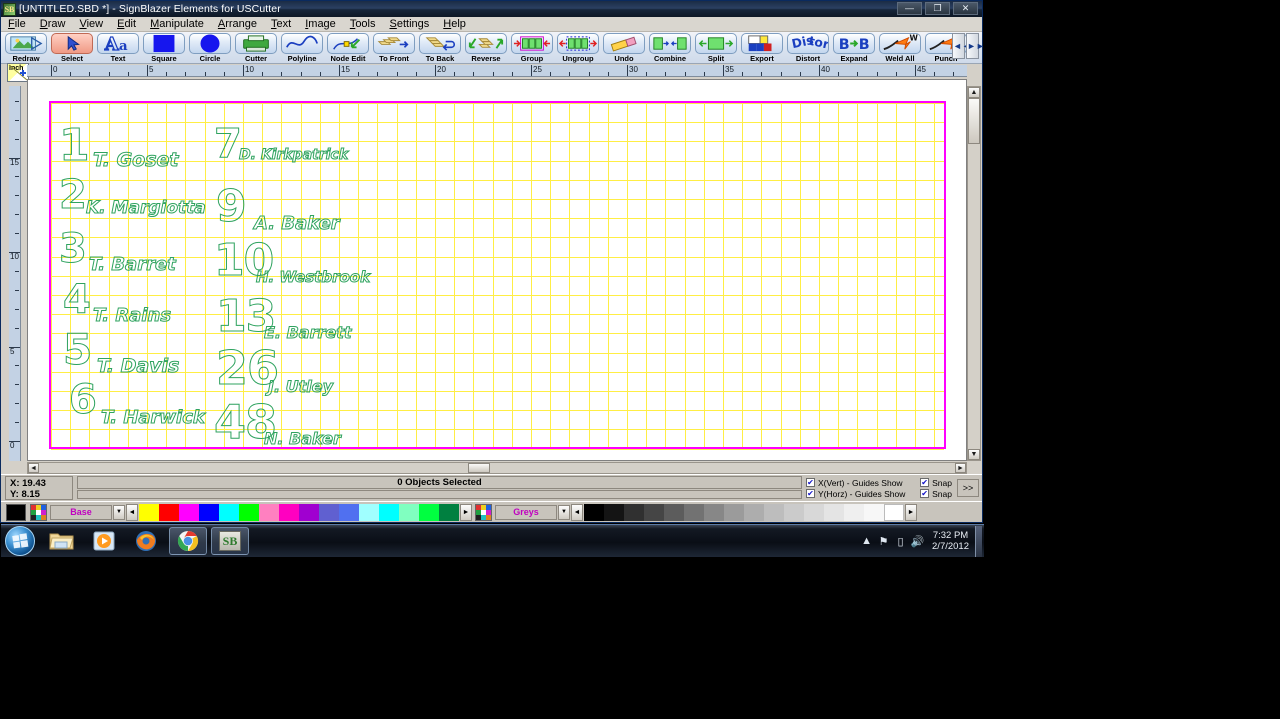  Describe the element at coordinates (974, 121) in the screenshot. I see `vertical-scroll-thumb` at that location.